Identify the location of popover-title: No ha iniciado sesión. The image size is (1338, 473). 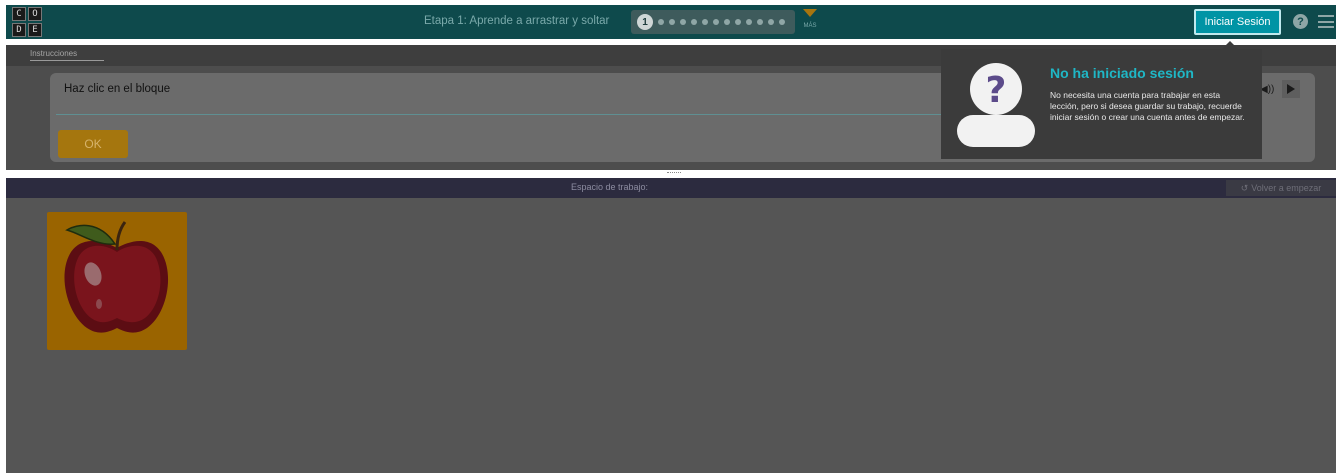
(1122, 73).